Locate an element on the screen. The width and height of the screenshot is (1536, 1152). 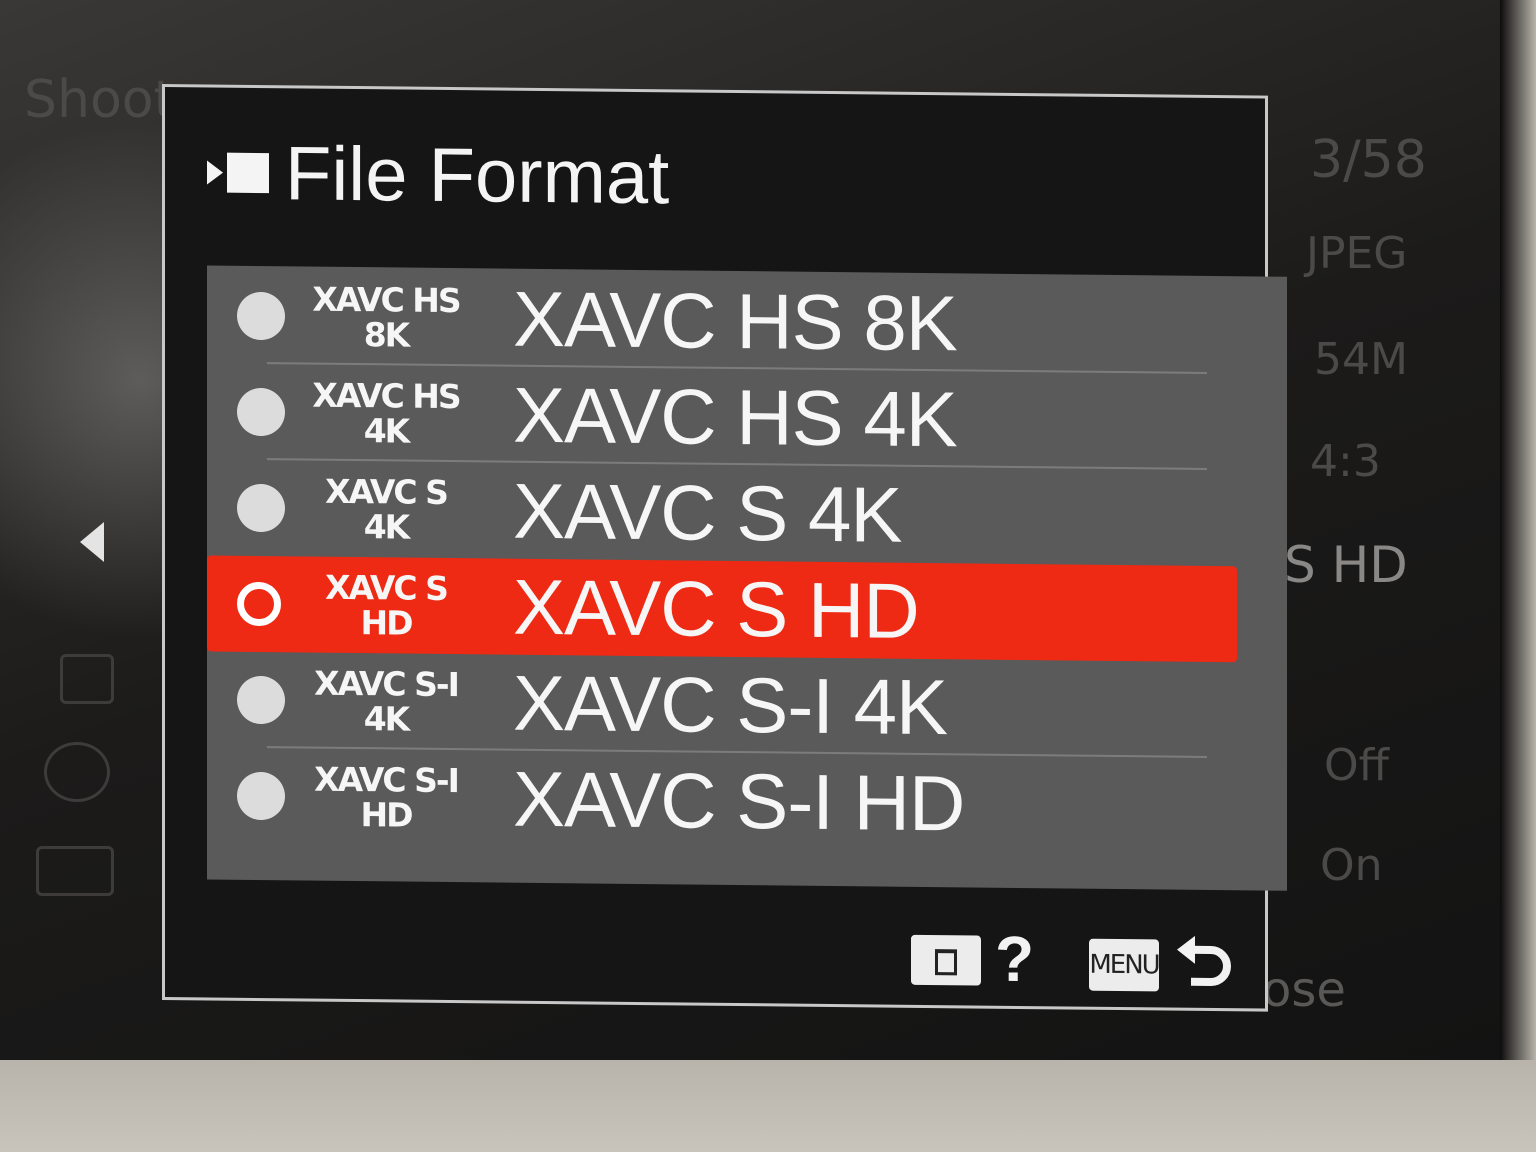
option-label: XAVC HS 4K is located at coordinates (735, 416).